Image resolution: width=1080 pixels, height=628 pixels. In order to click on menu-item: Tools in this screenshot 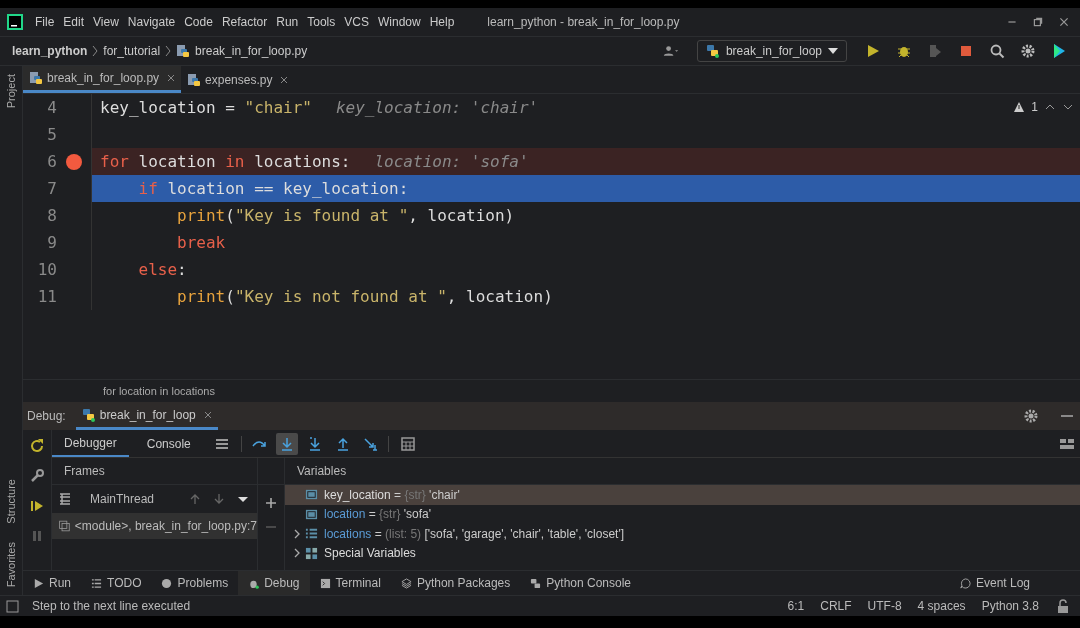, I will do `click(321, 22)`.